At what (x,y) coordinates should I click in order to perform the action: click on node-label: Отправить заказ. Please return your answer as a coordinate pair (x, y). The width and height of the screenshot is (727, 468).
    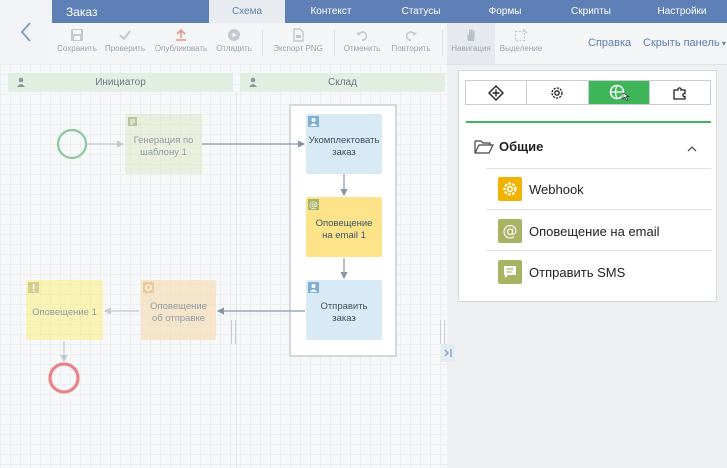
    Looking at the image, I should click on (344, 312).